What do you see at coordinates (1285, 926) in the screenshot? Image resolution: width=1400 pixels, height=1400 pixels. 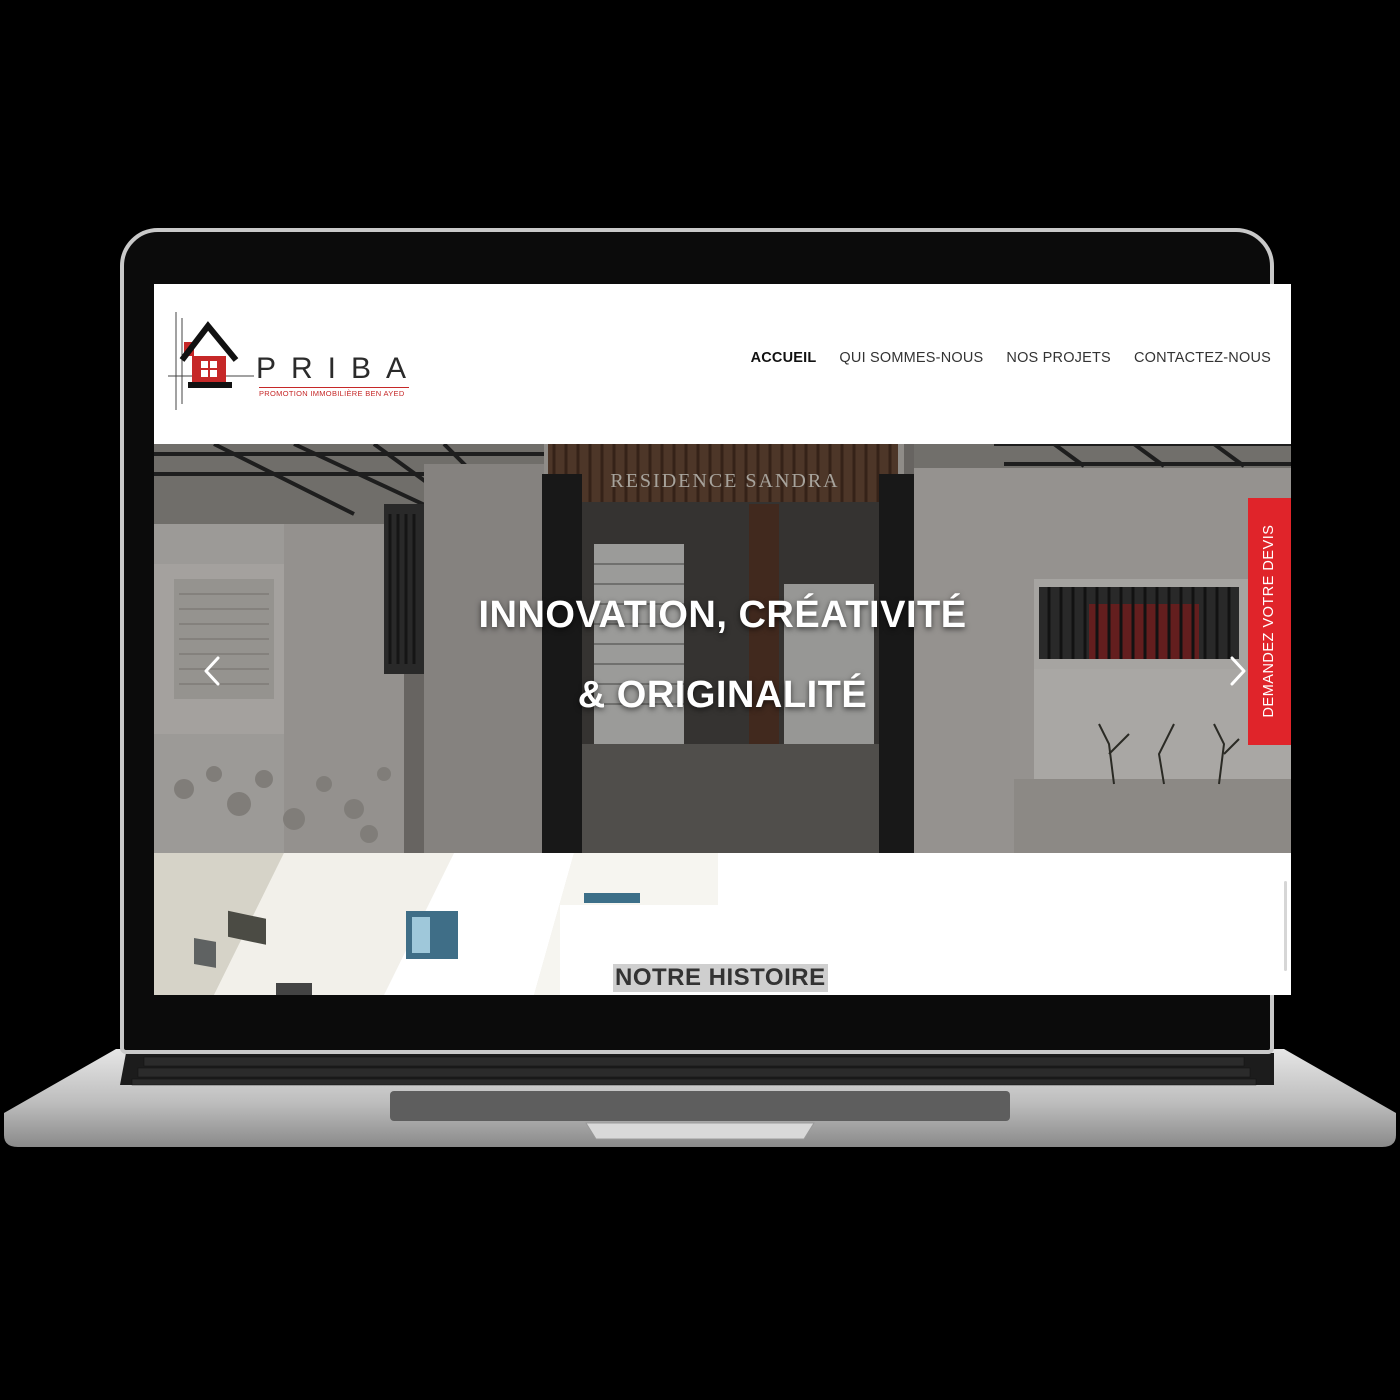 I see `page-scrollbar` at bounding box center [1285, 926].